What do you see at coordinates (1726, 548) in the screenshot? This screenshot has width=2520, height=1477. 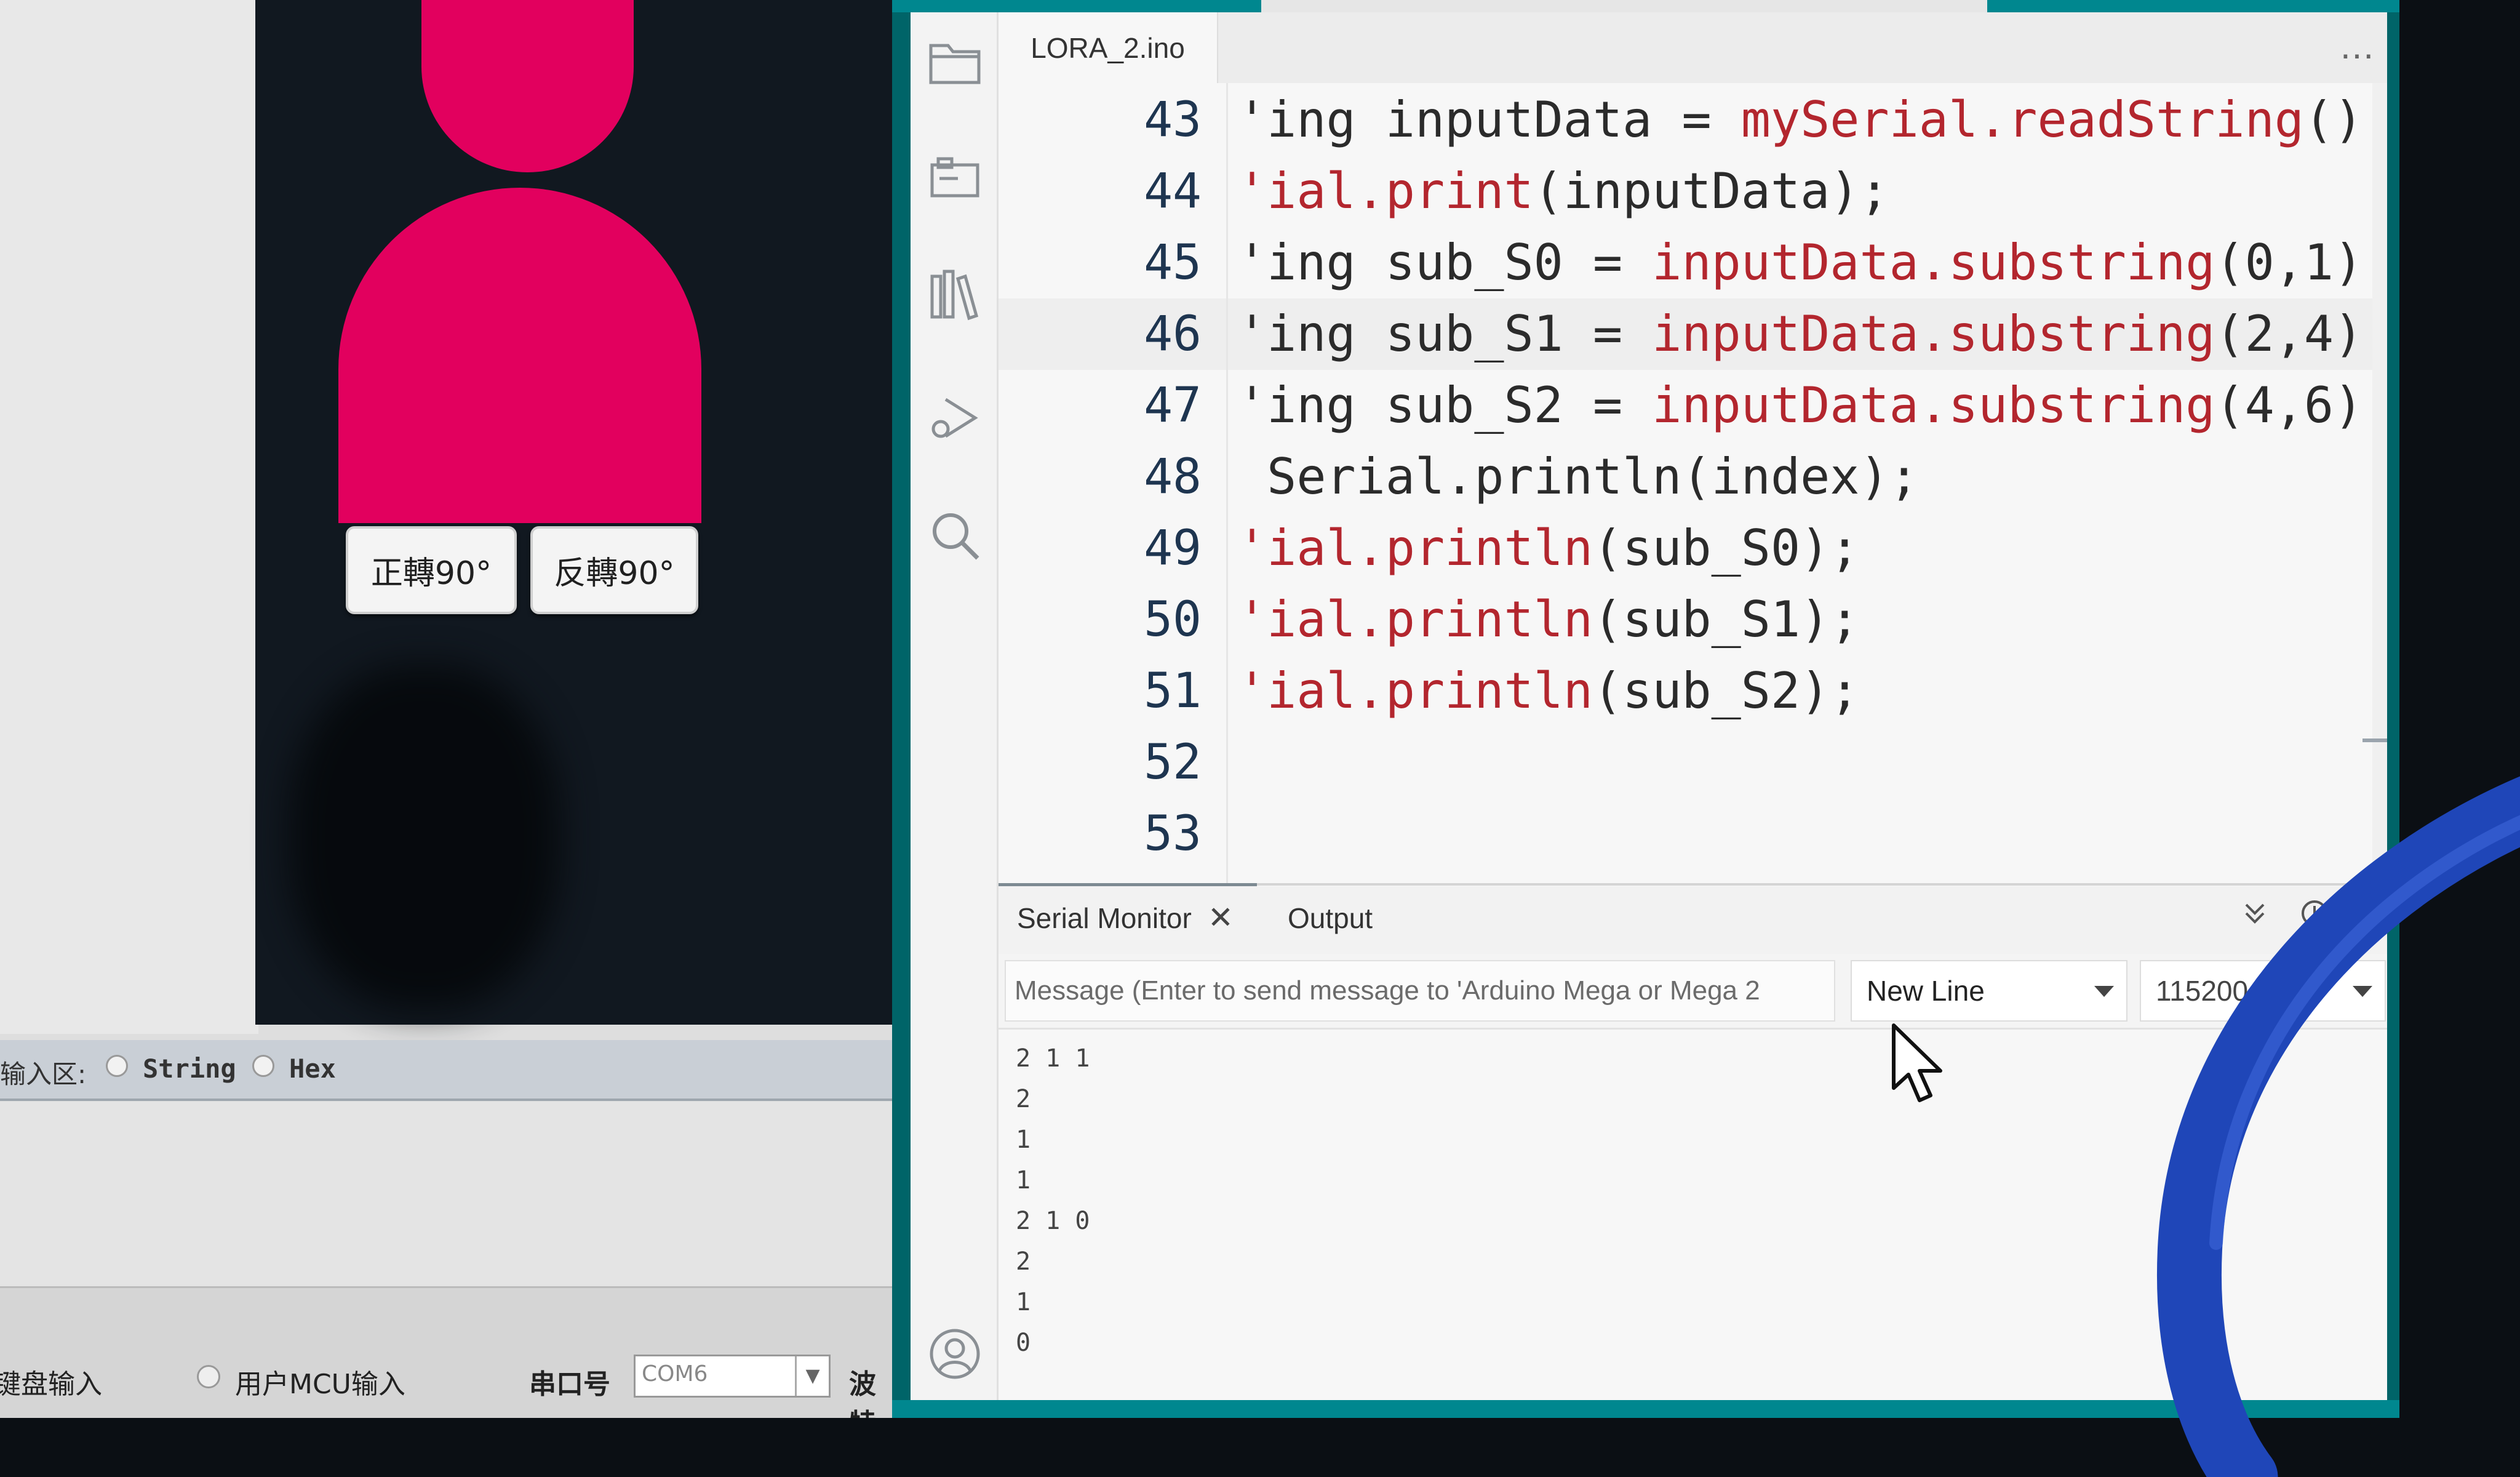 I see `code-token: (sub_S0);` at bounding box center [1726, 548].